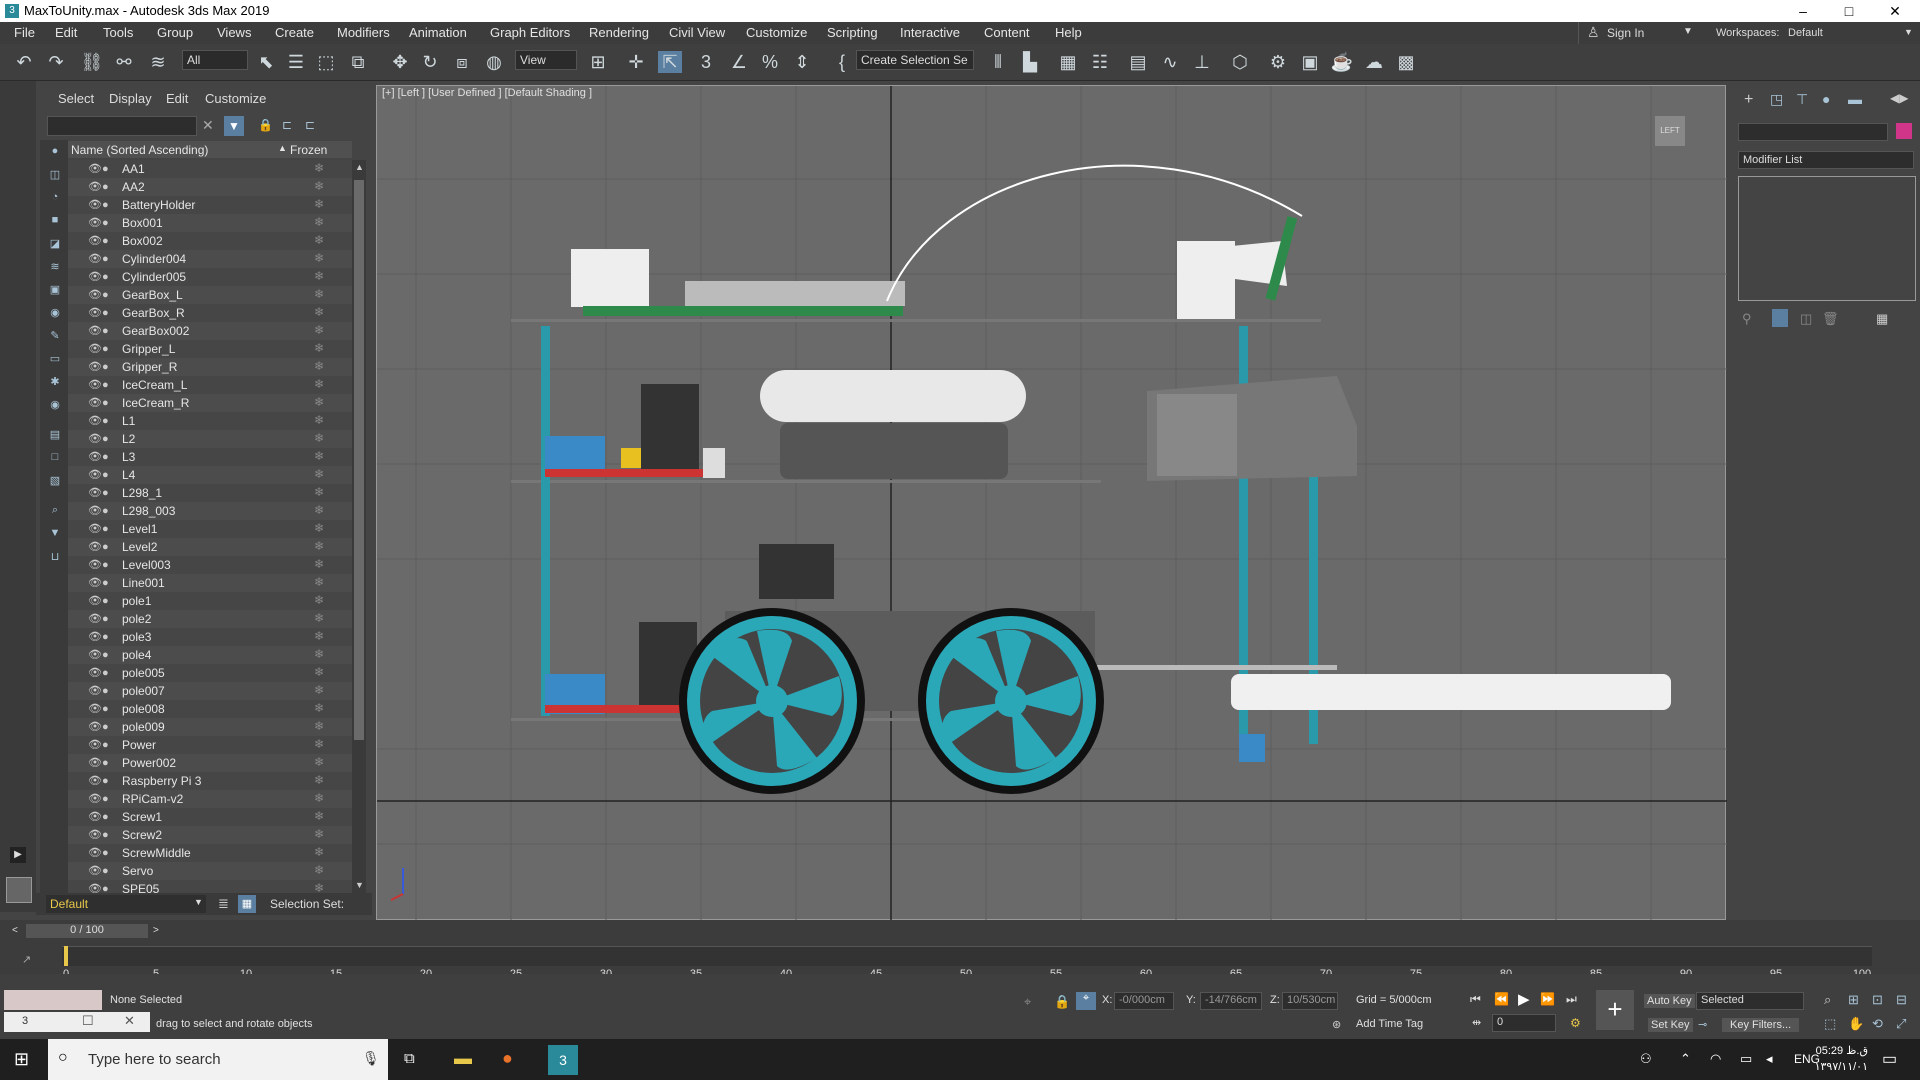 This screenshot has height=1080, width=1920. I want to click on scroll-up-icon: ▲, so click(359, 167).